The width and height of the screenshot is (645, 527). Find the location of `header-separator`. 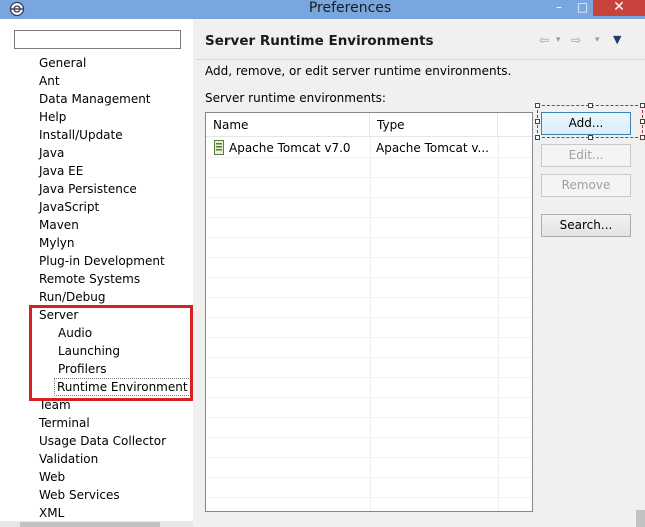

header-separator is located at coordinates (420, 59).